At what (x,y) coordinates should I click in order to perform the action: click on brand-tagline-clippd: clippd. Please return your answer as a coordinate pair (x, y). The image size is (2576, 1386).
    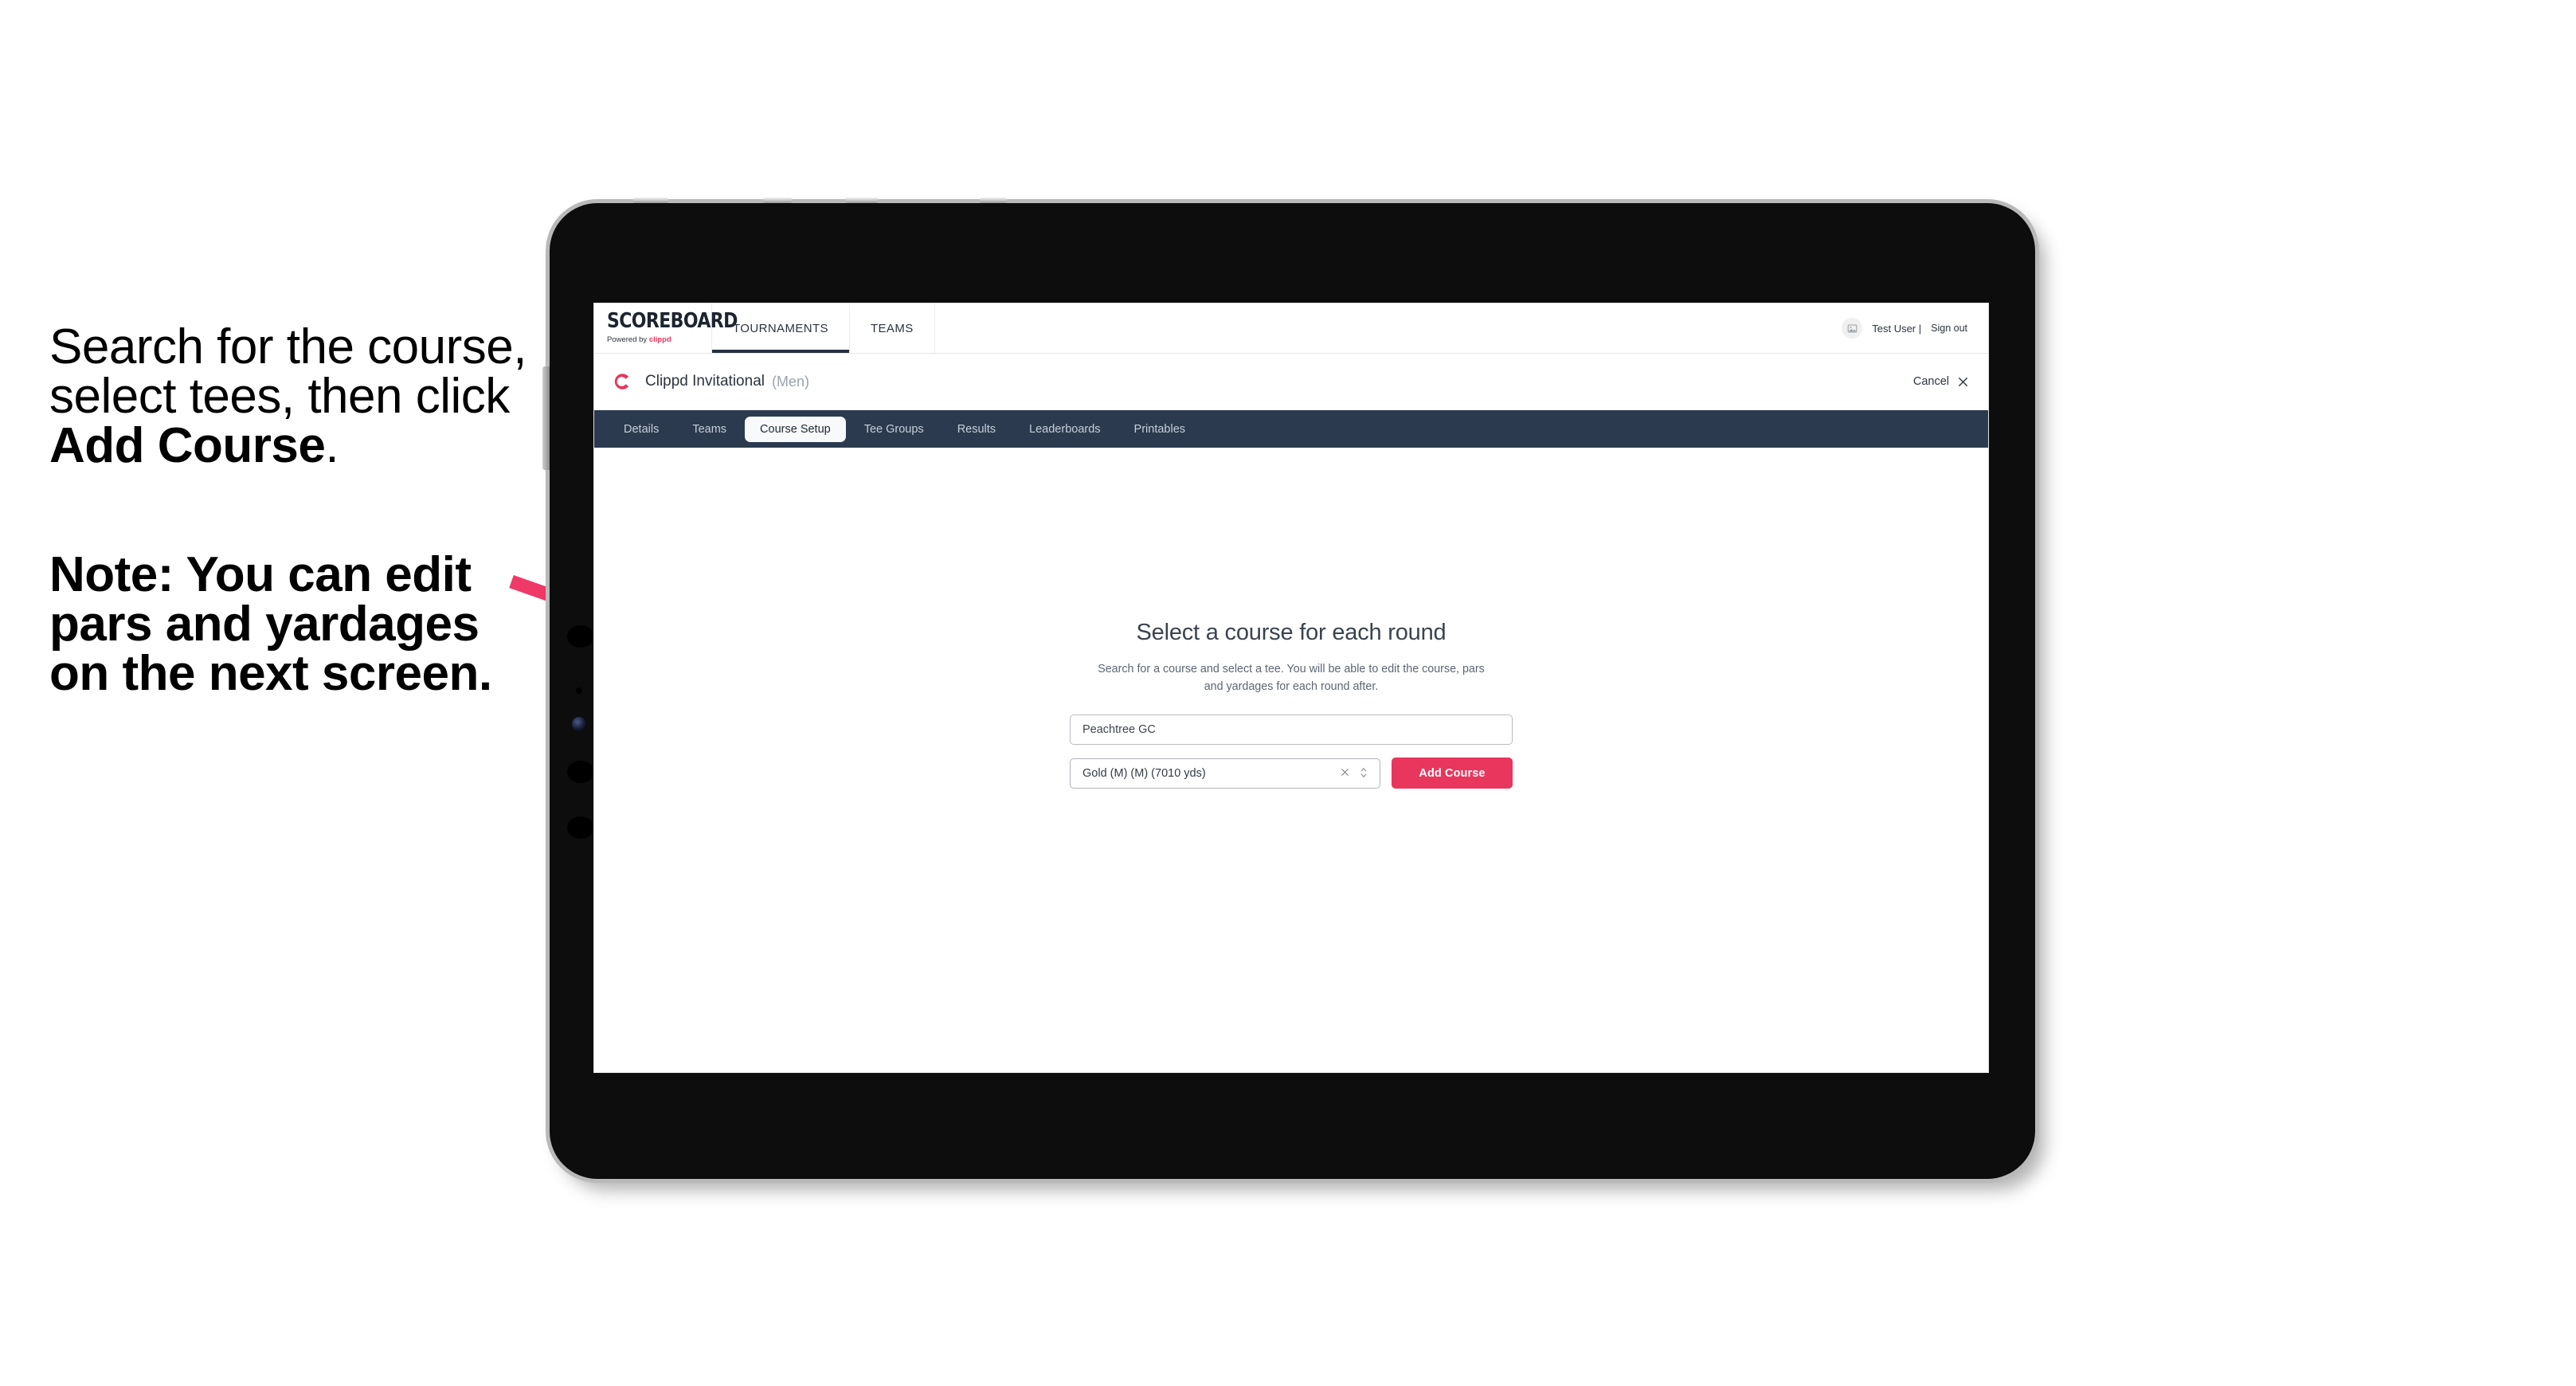
    Looking at the image, I should click on (659, 339).